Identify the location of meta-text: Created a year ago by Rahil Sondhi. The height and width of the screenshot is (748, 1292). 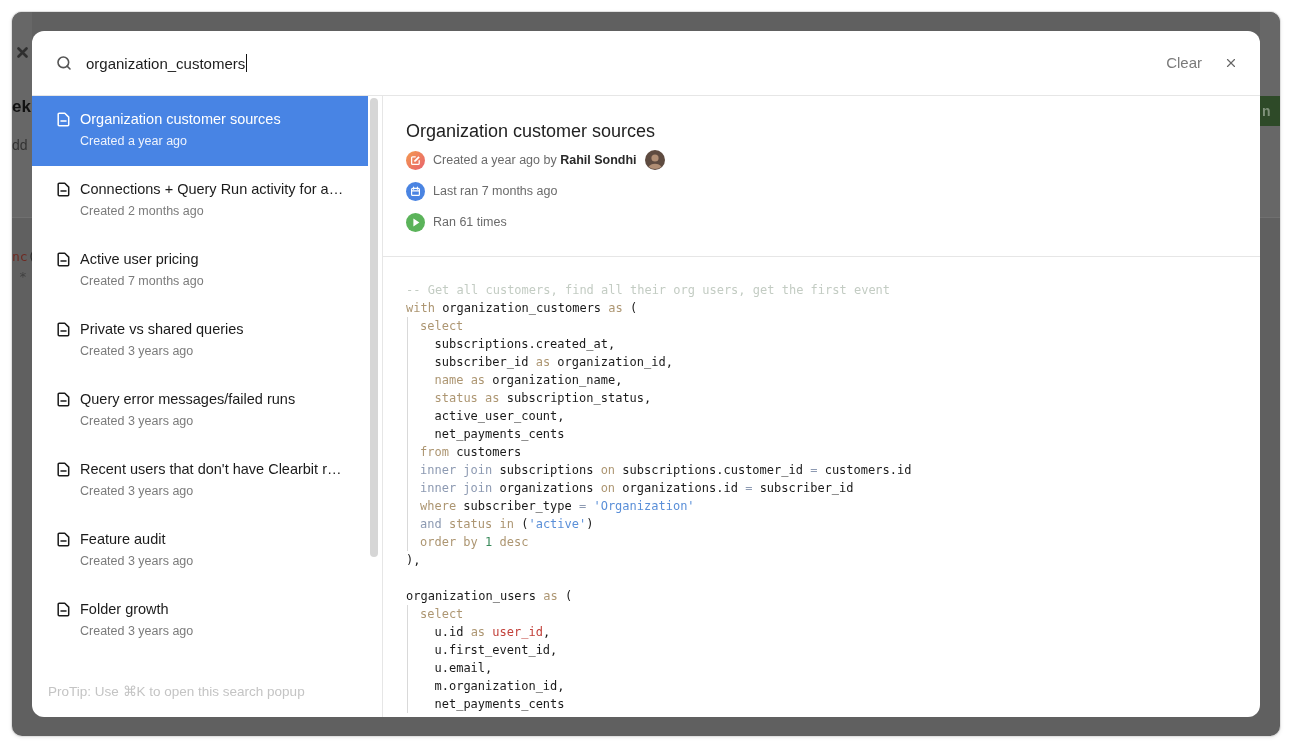
(535, 160).